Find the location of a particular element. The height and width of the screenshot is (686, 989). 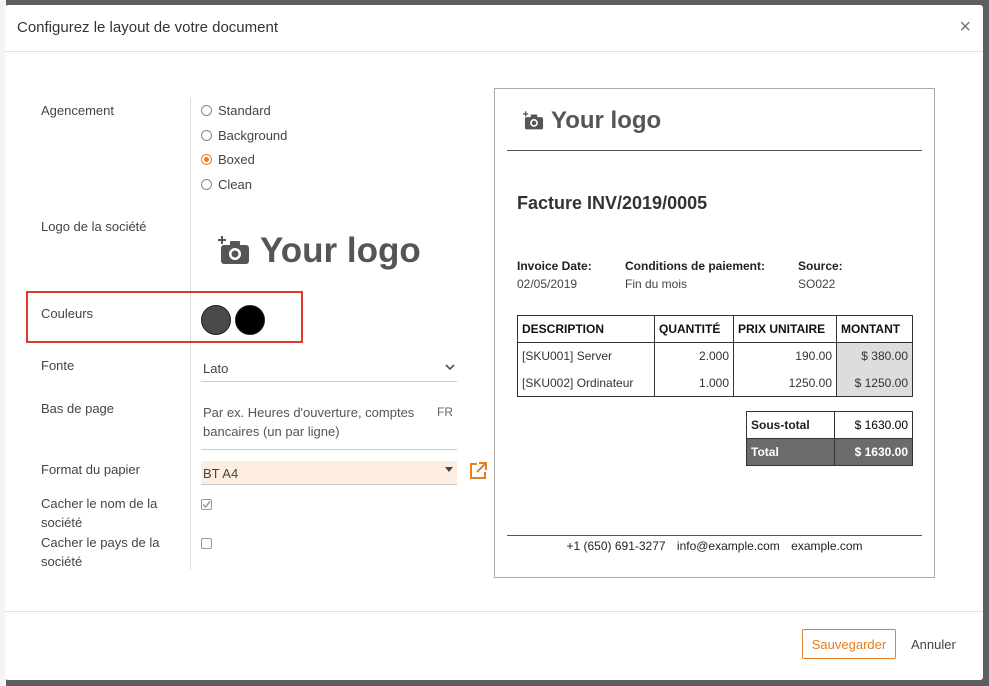

check-icon is located at coordinates (206, 505).